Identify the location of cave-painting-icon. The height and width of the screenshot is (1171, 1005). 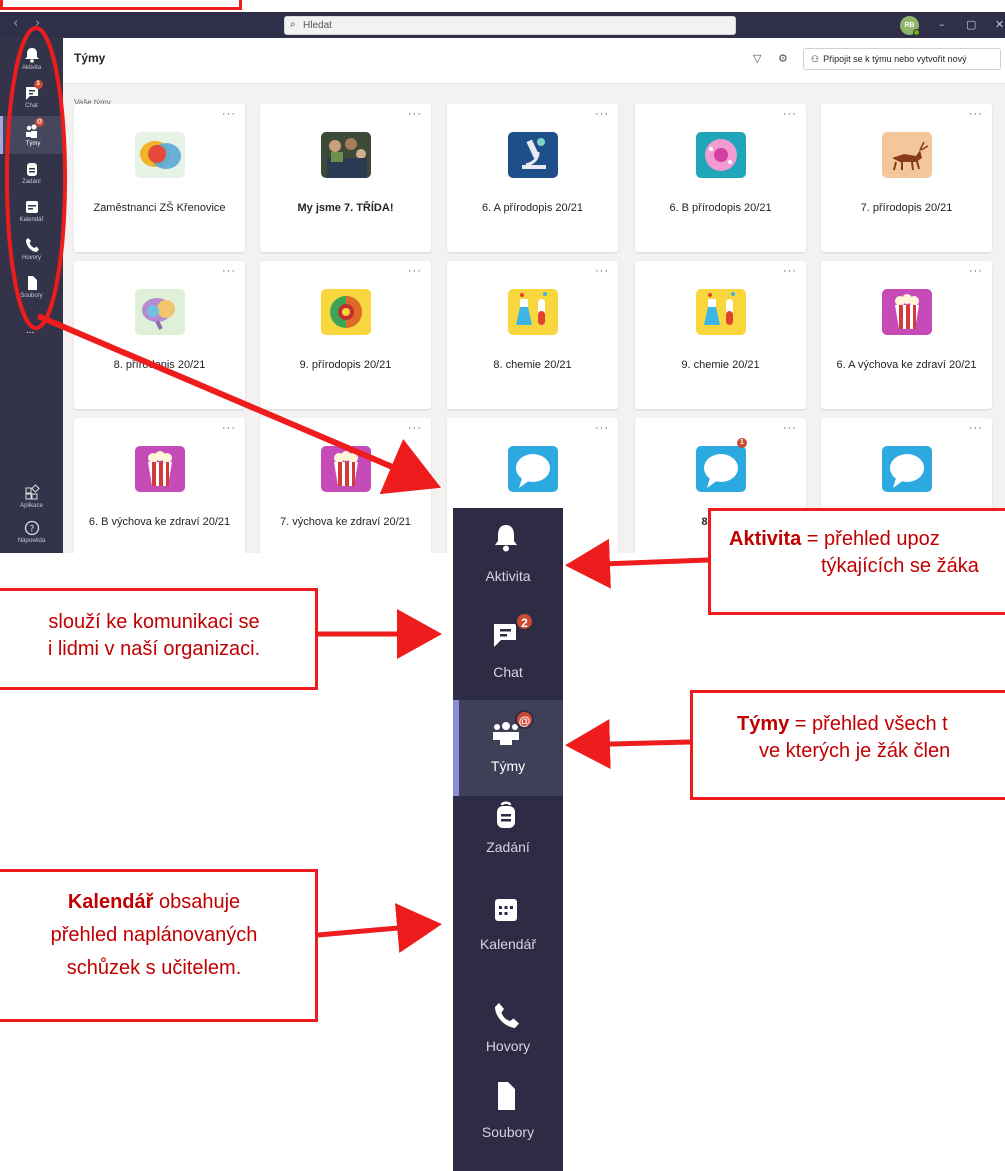
(907, 155).